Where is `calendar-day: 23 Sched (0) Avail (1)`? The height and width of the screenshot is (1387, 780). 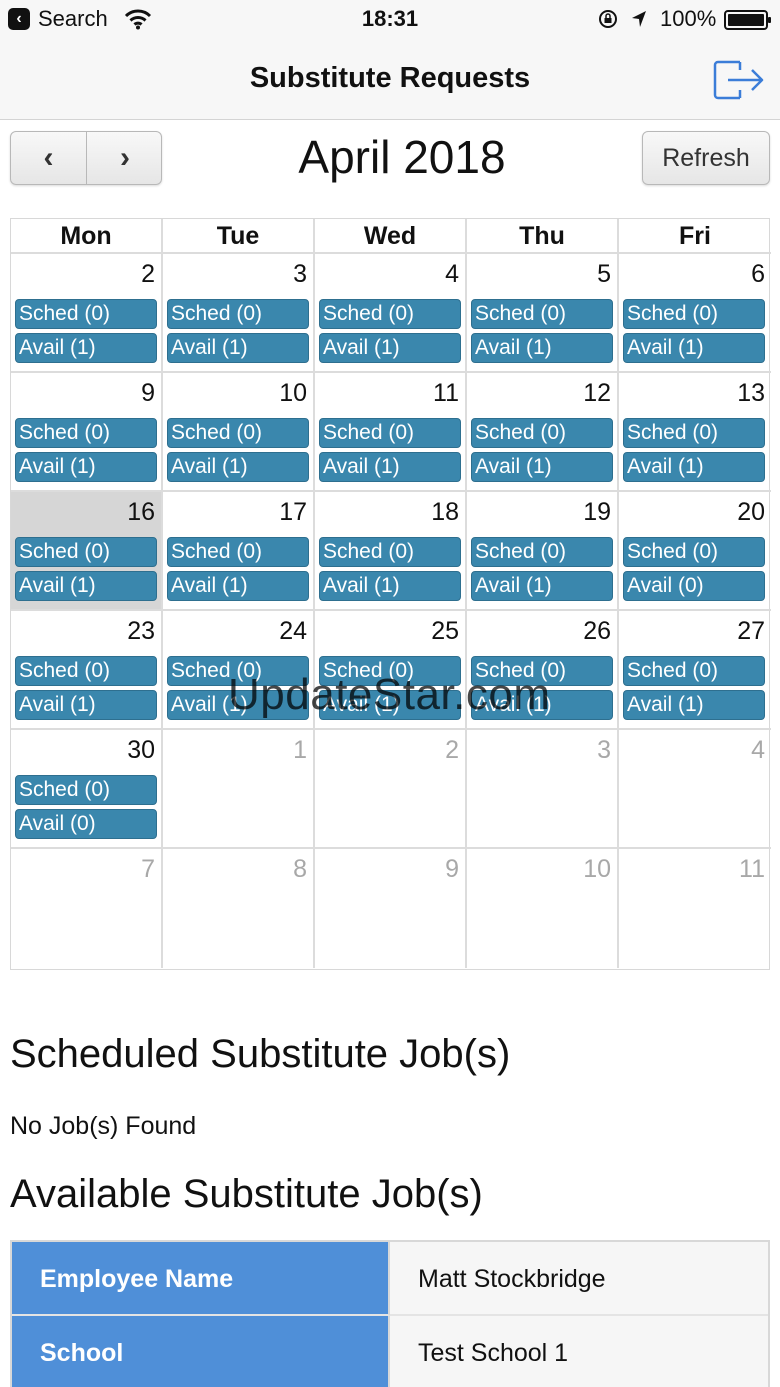
calendar-day: 23 Sched (0) Avail (1) is located at coordinates (87, 670).